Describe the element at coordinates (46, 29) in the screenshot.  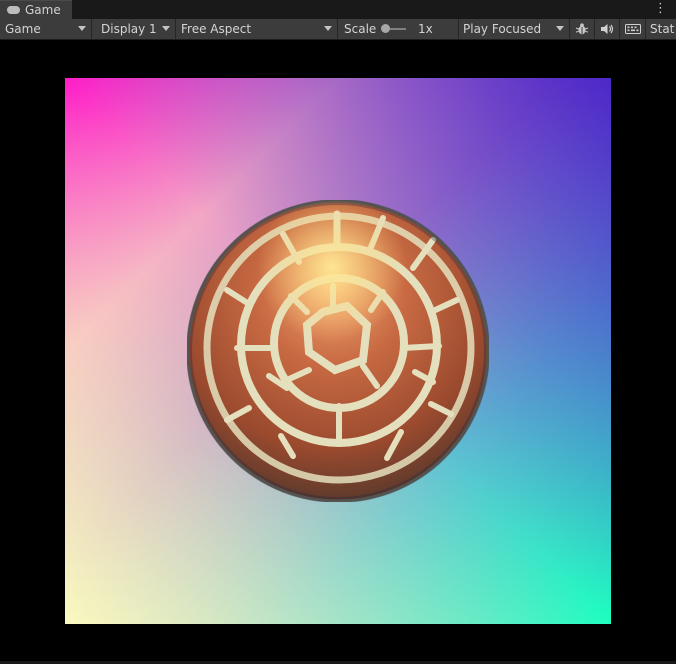
I see `view-type-dropdown: Game` at that location.